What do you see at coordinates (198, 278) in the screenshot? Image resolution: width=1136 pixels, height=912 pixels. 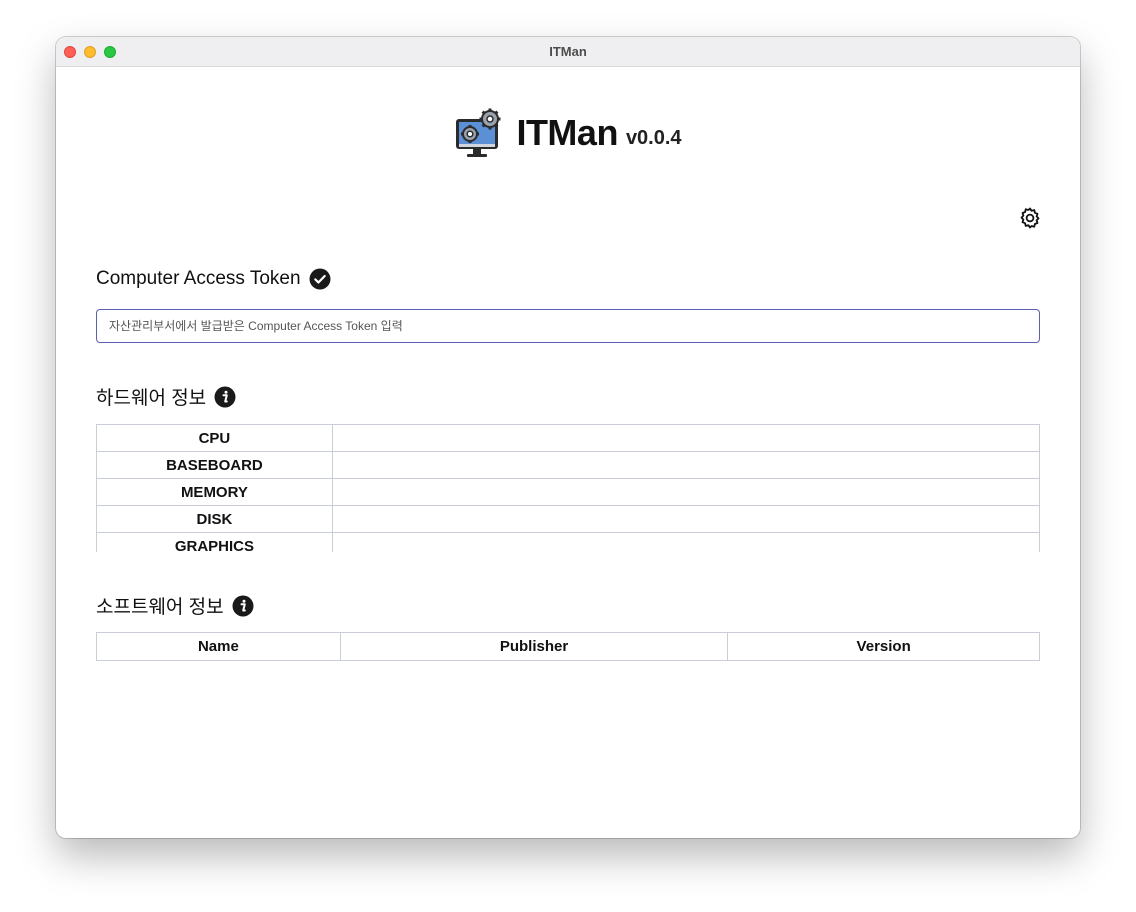 I see `token-section-title: Computer Access Token` at bounding box center [198, 278].